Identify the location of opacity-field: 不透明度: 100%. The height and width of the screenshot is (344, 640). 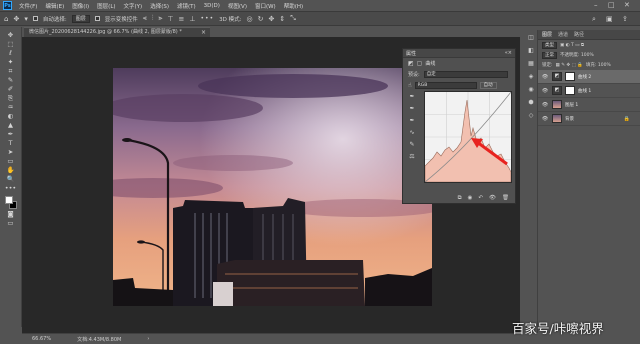
(577, 55).